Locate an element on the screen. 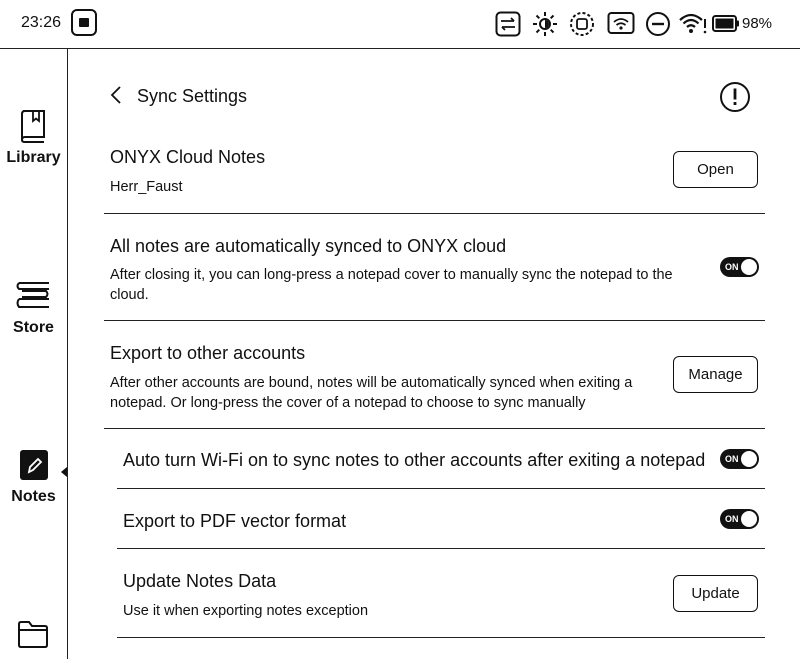 The width and height of the screenshot is (800, 659). screen-record-icon is located at coordinates (84, 22).